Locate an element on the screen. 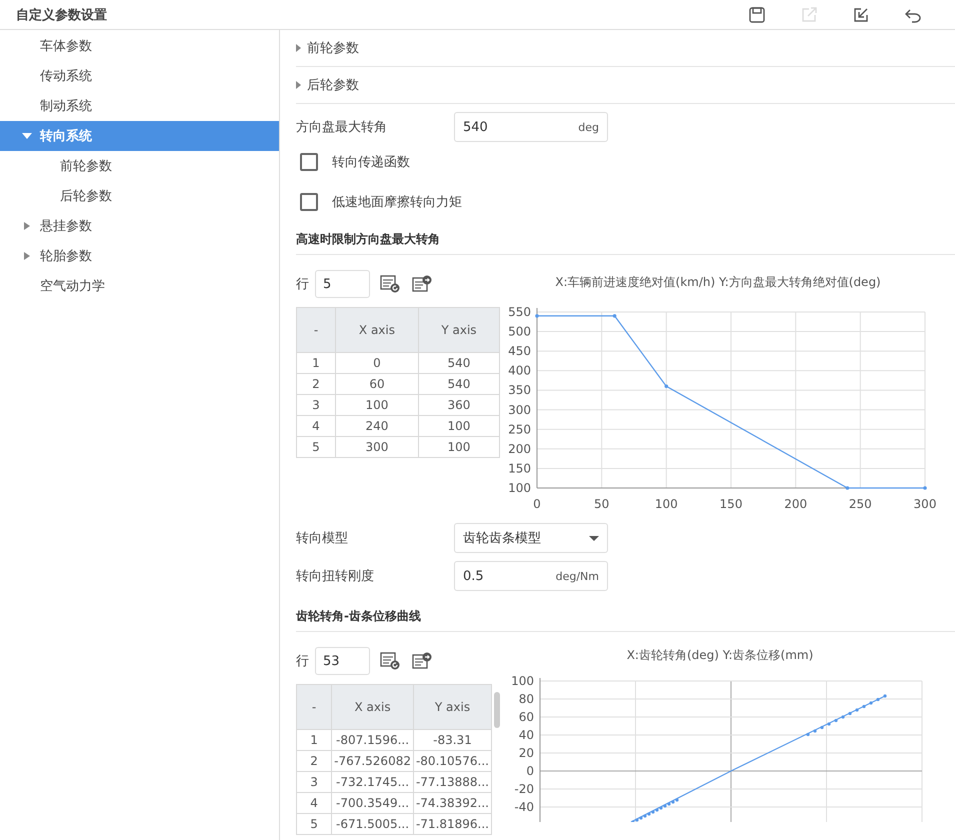 This screenshot has height=840, width=955. rows-input: 53 is located at coordinates (342, 661).